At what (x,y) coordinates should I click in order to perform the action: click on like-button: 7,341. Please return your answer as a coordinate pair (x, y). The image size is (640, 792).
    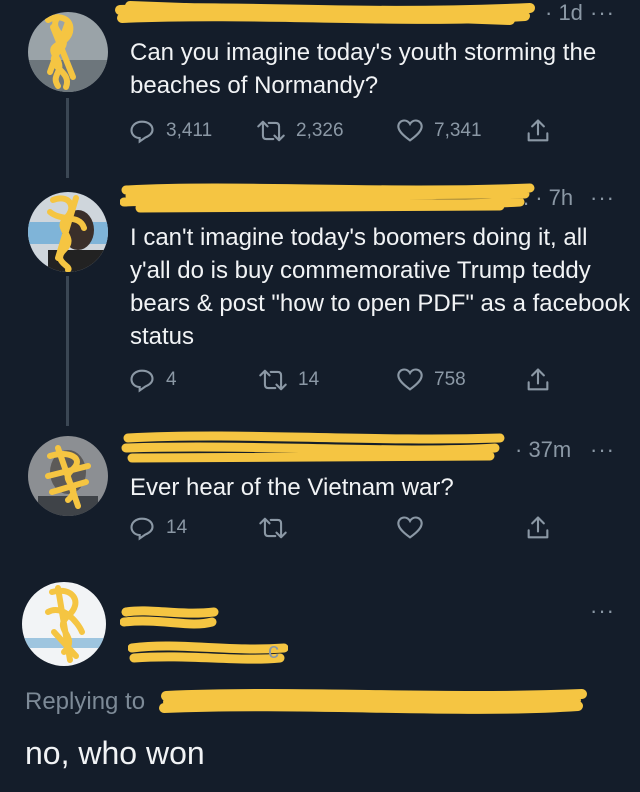
    Looking at the image, I should click on (439, 131).